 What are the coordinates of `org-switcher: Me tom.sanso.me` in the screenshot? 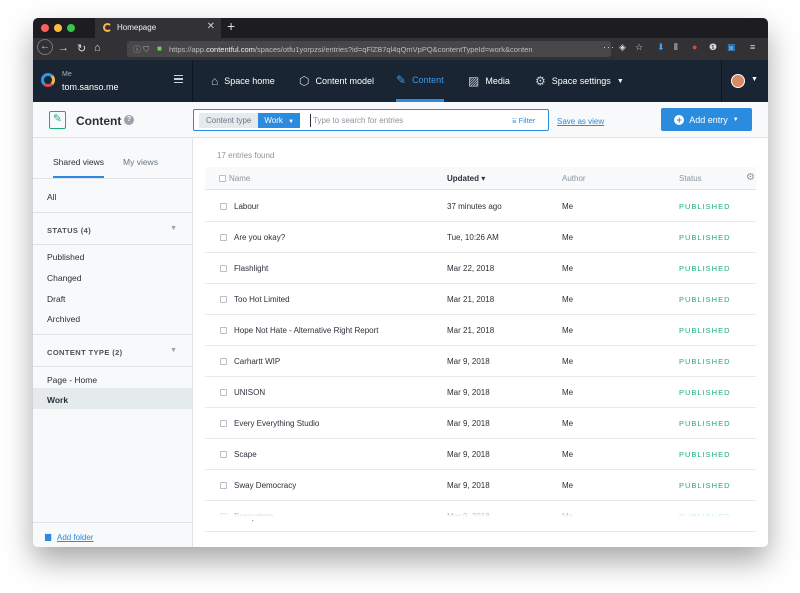 It's located at (113, 81).